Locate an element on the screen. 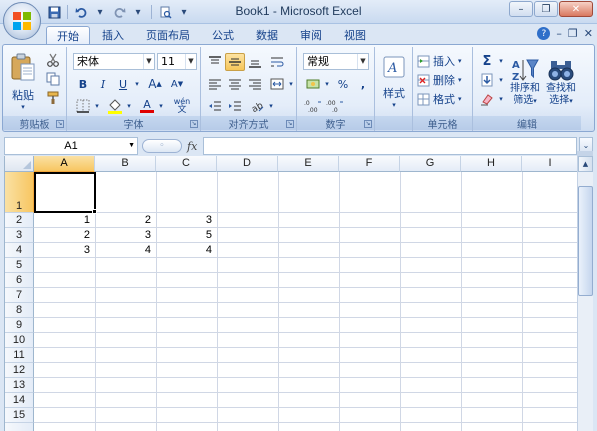 Image resolution: width=597 pixels, height=431 pixels. scroll-up-button: ▲ is located at coordinates (585, 164).